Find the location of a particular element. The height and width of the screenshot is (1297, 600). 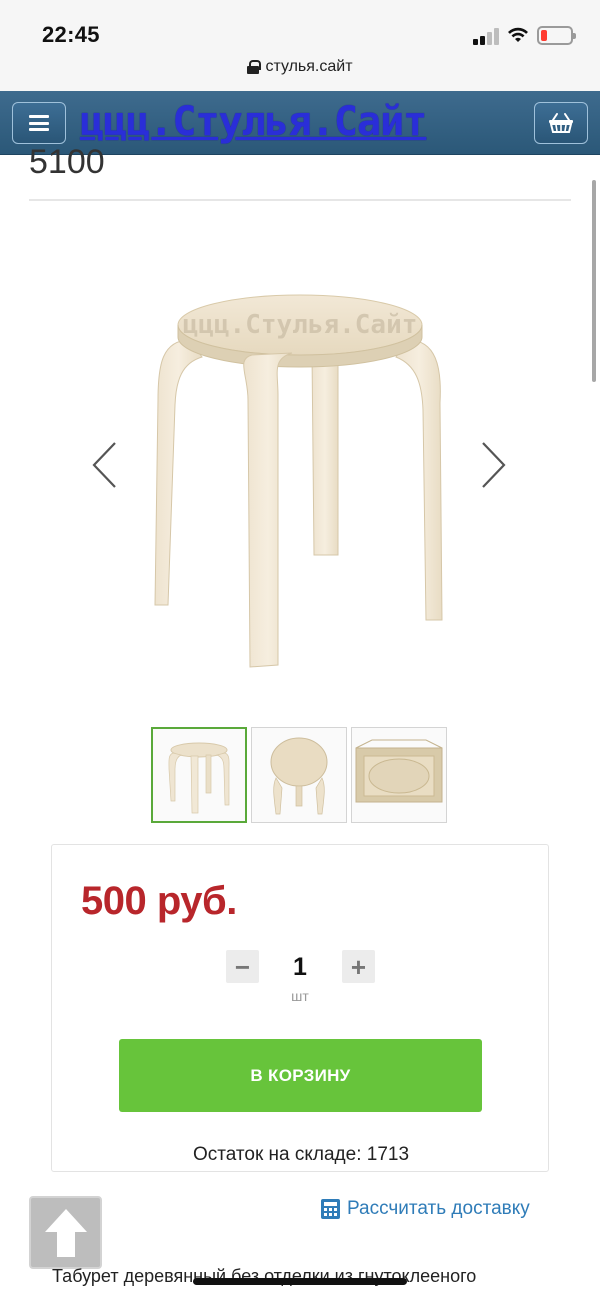

calculate-delivery-link: Рассчитать доставку is located at coordinates (425, 1209).